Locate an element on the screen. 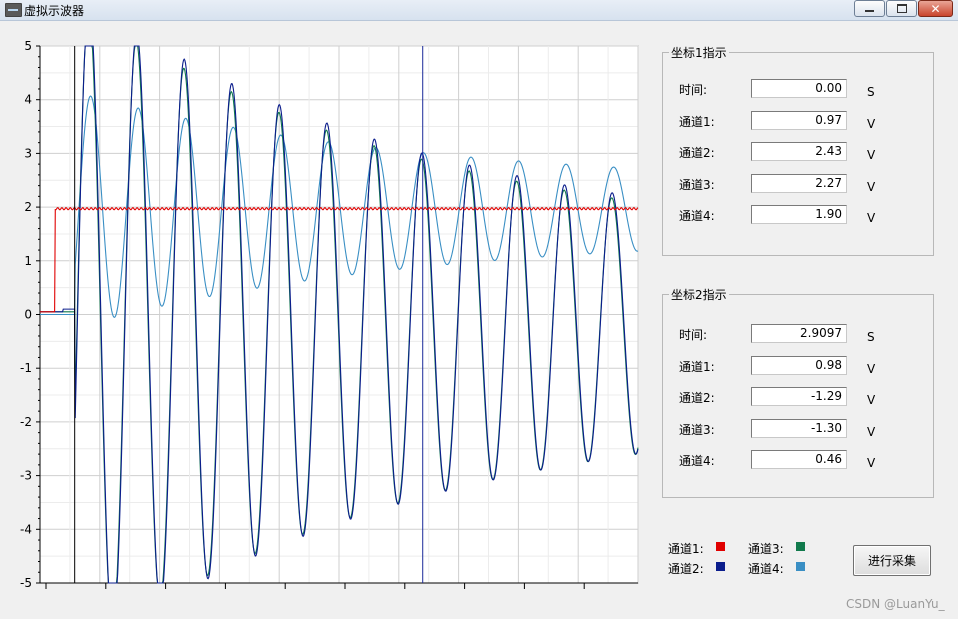 This screenshot has width=958, height=619. y-tick-label: 5 is located at coordinates (28, 46).